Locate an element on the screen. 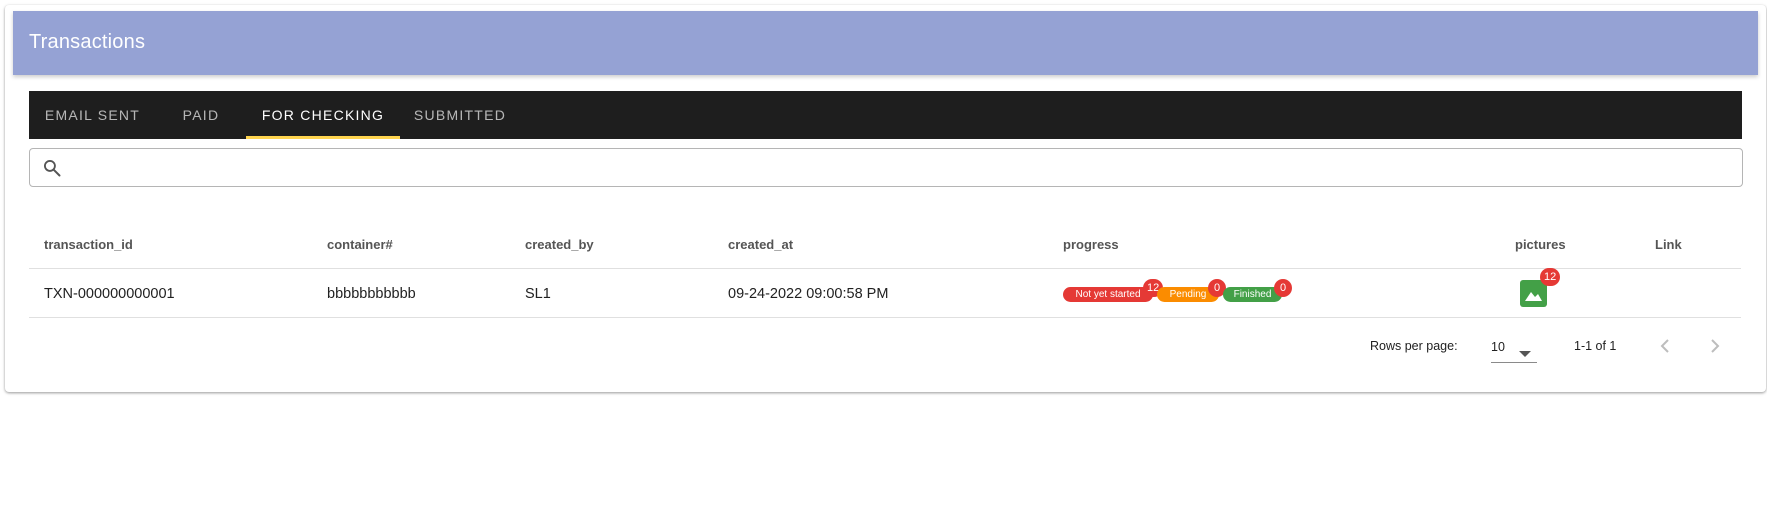 Image resolution: width=1767 pixels, height=527 pixels. cell-transaction-id: TXN-000000000001 is located at coordinates (109, 294).